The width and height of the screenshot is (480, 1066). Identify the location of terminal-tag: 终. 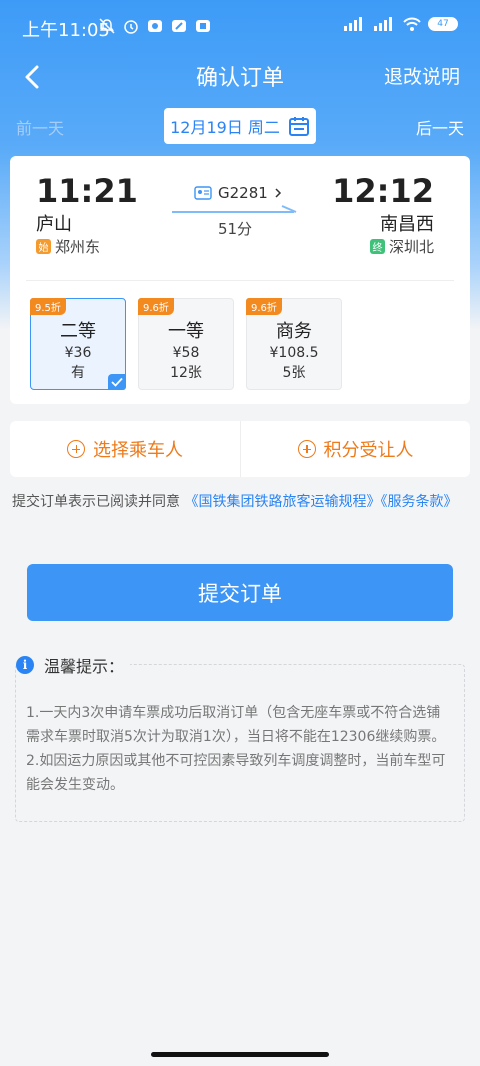
(377, 246).